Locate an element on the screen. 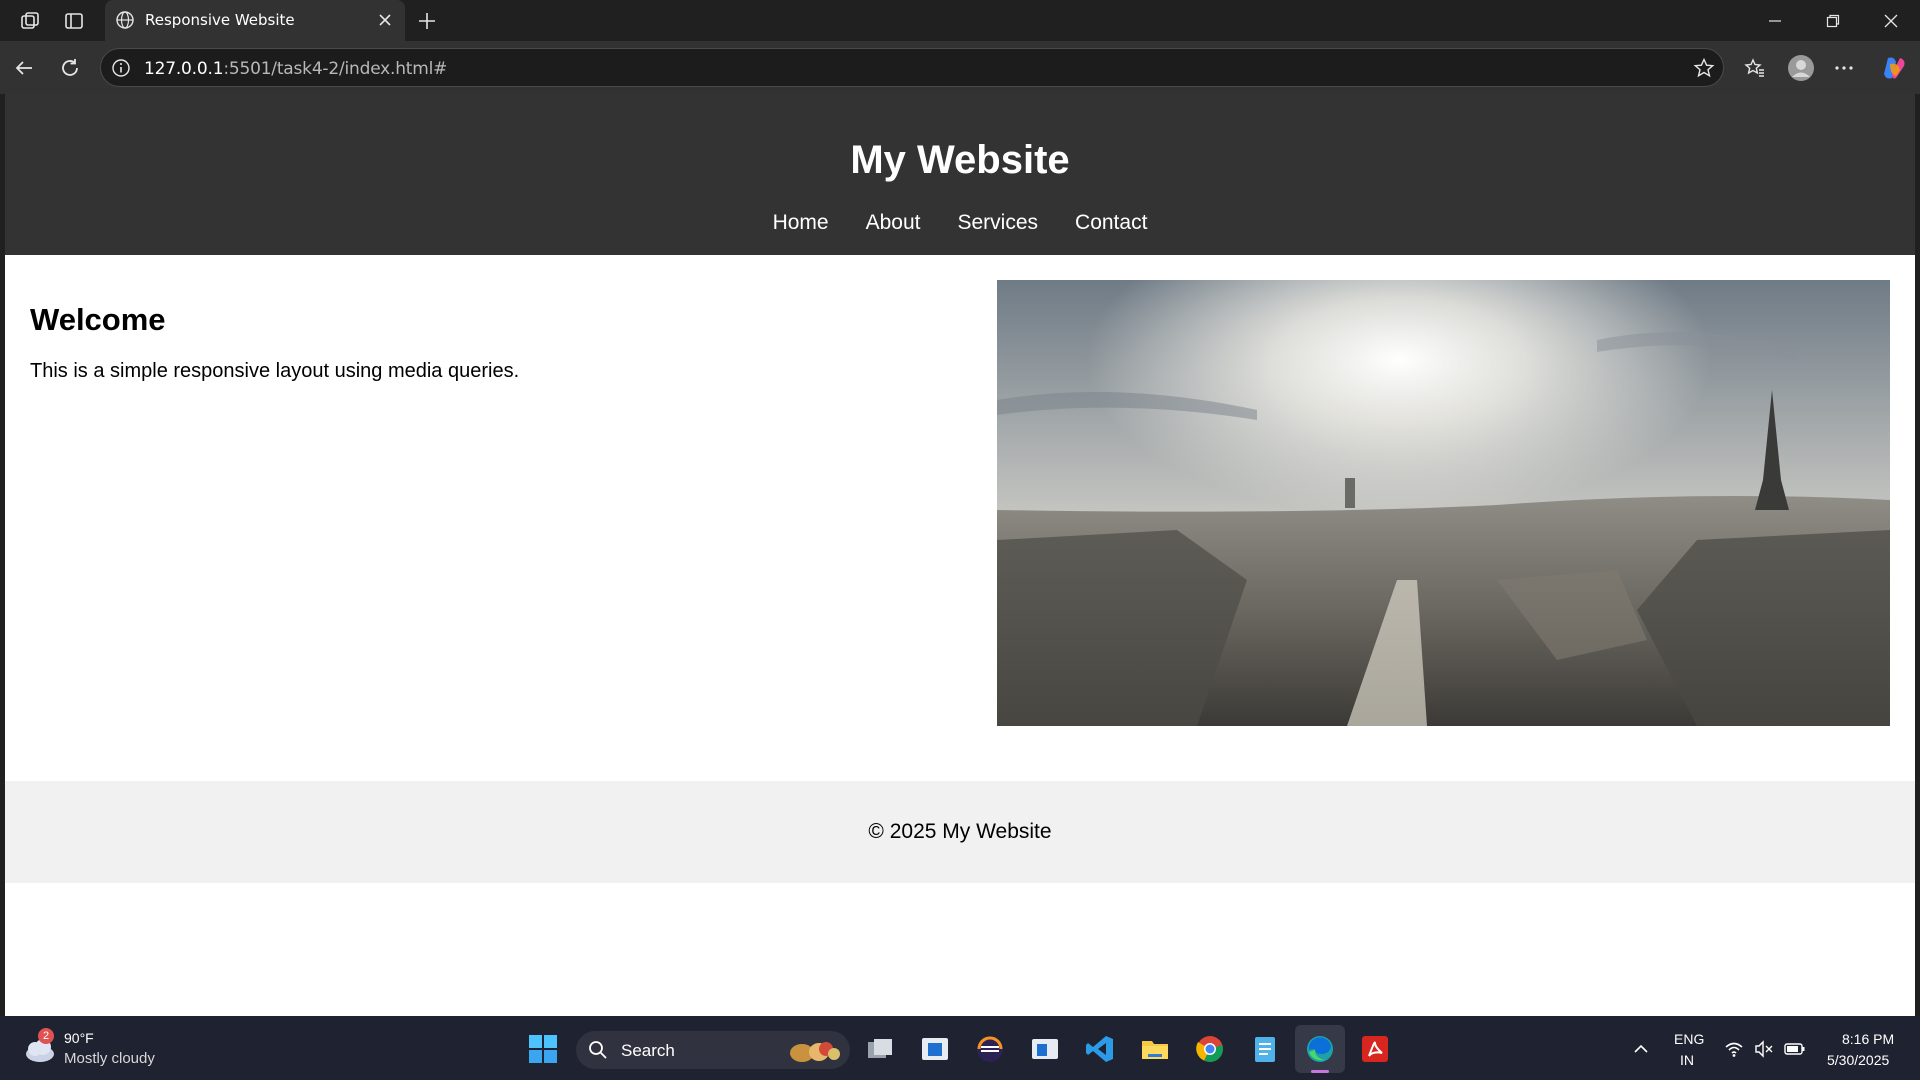 Image resolution: width=1920 pixels, height=1080 pixels. site-footer: © 2025 My Website is located at coordinates (960, 832).